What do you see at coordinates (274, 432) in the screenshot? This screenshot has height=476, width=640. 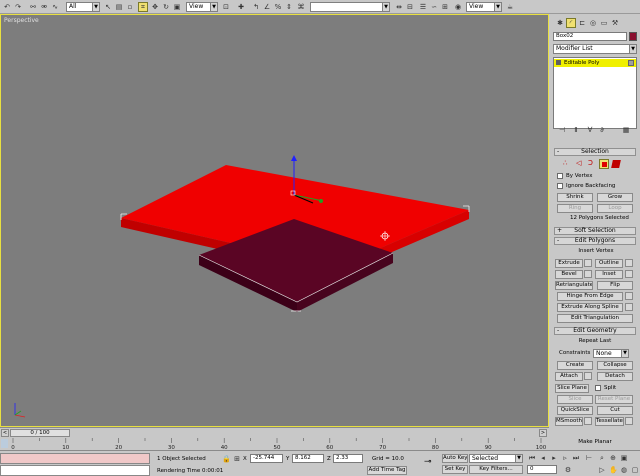 I see `time-slider: < 0 / 100 >` at bounding box center [274, 432].